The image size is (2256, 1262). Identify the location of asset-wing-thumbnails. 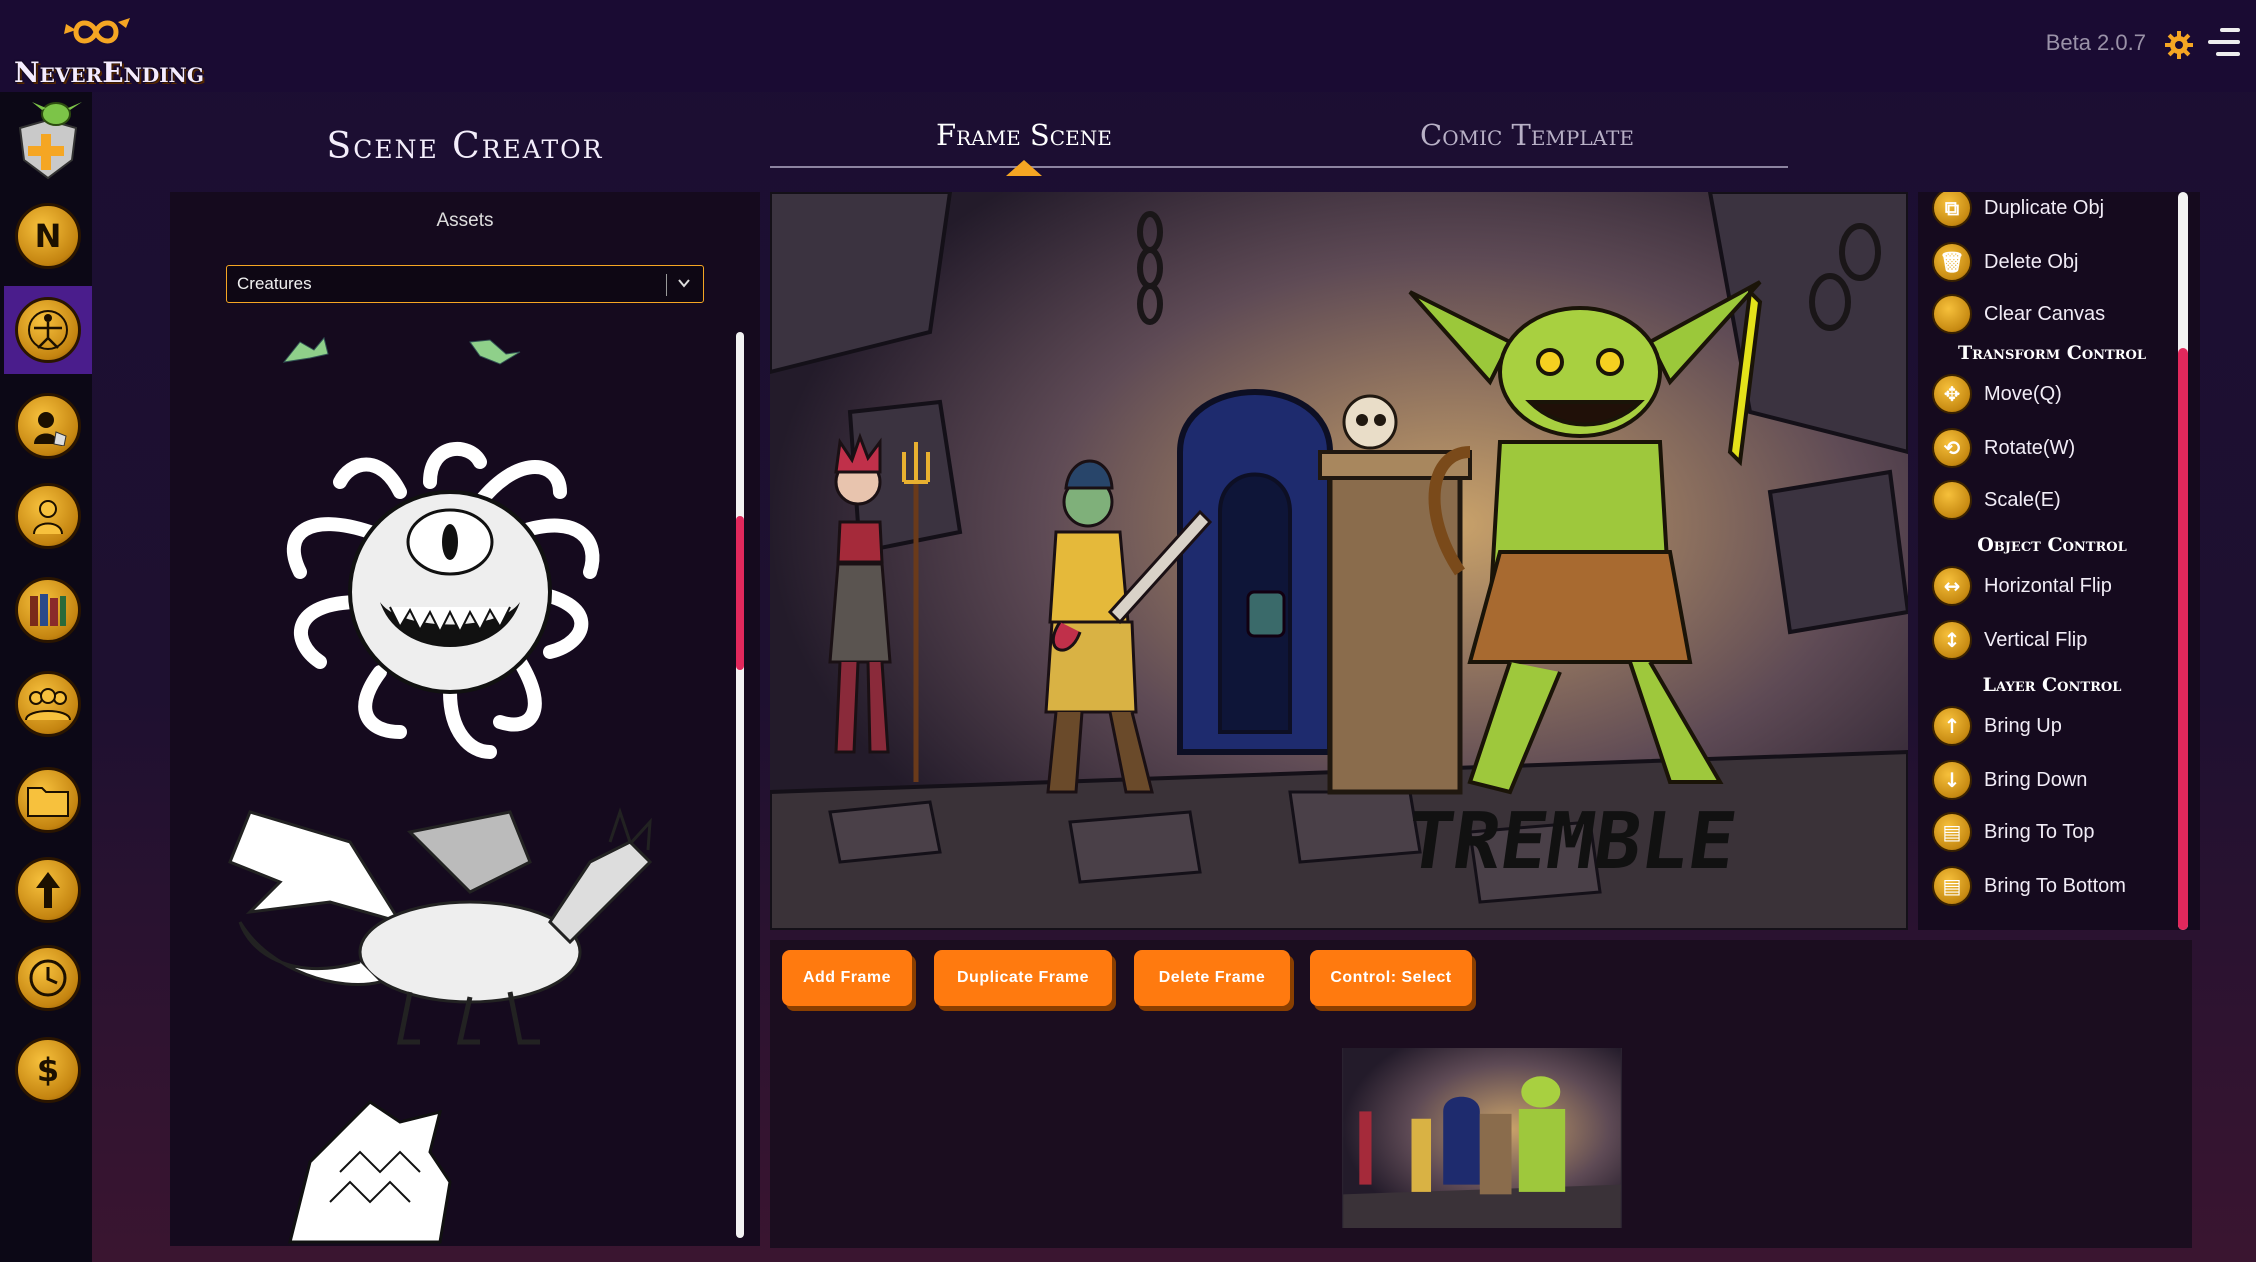
(410, 352).